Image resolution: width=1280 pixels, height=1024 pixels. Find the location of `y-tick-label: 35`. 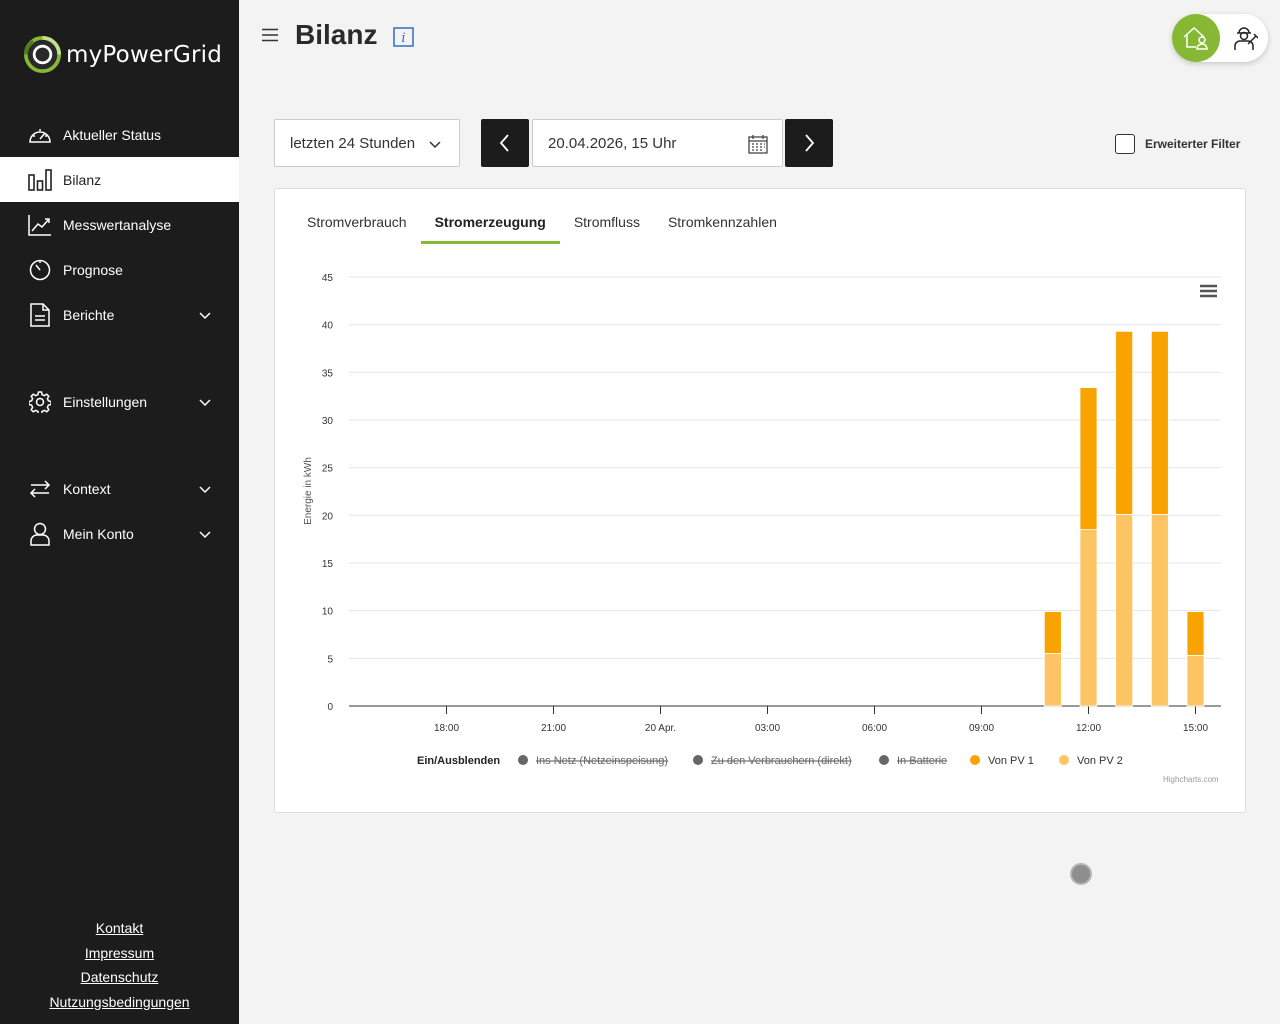

y-tick-label: 35 is located at coordinates (328, 373).